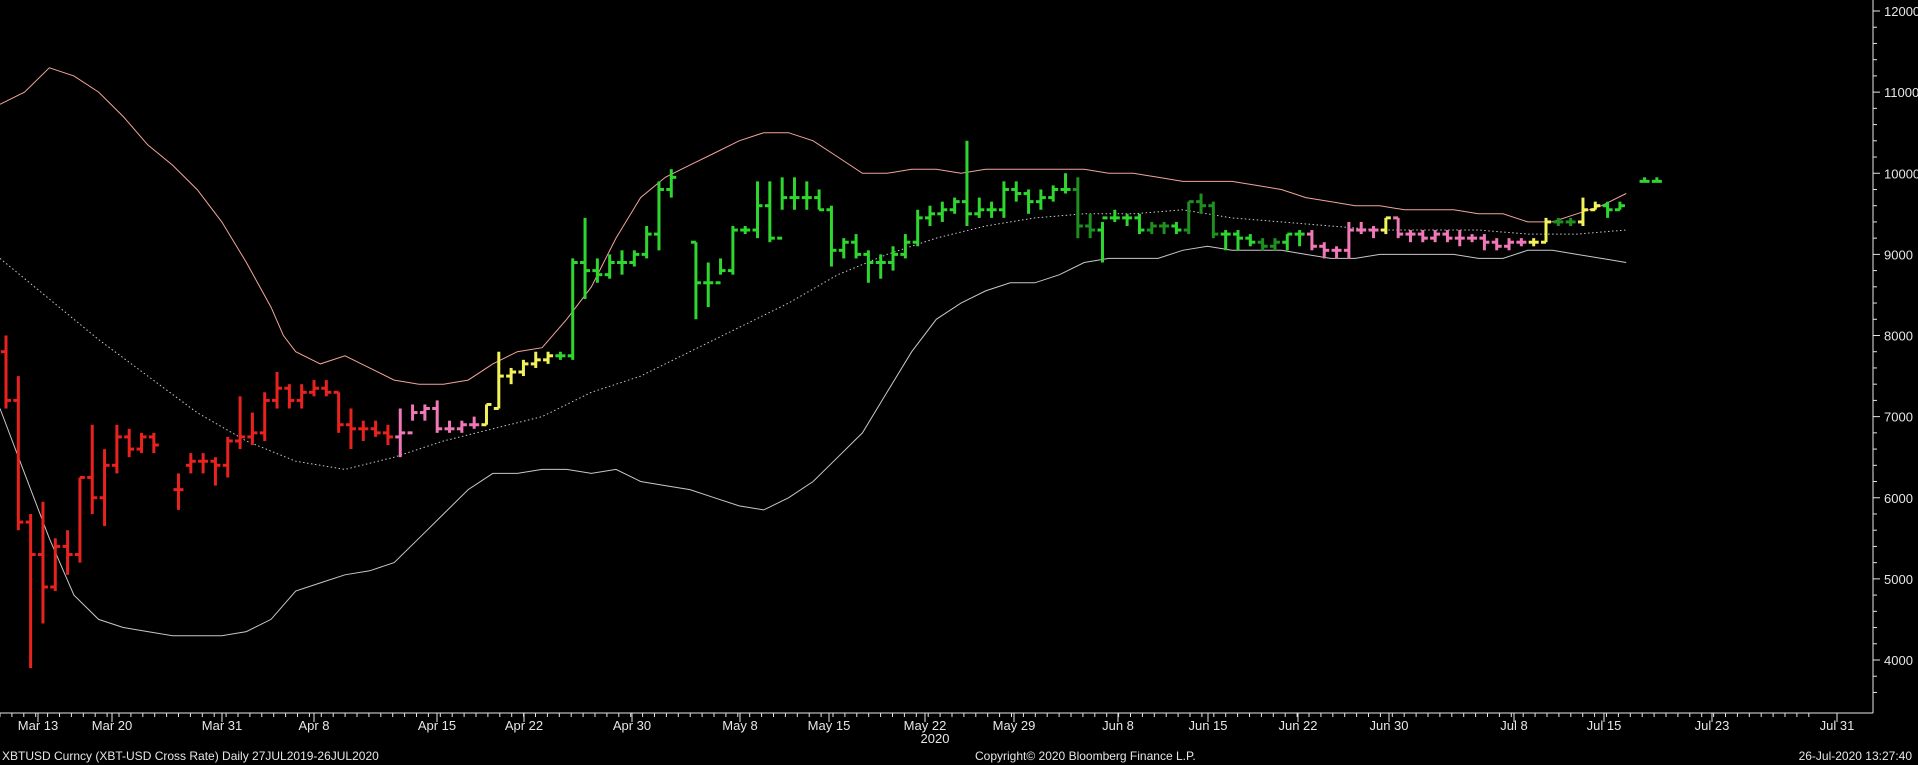 The height and width of the screenshot is (765, 1918). What do you see at coordinates (1604, 725) in the screenshot?
I see `x-tick-label: Jul 15` at bounding box center [1604, 725].